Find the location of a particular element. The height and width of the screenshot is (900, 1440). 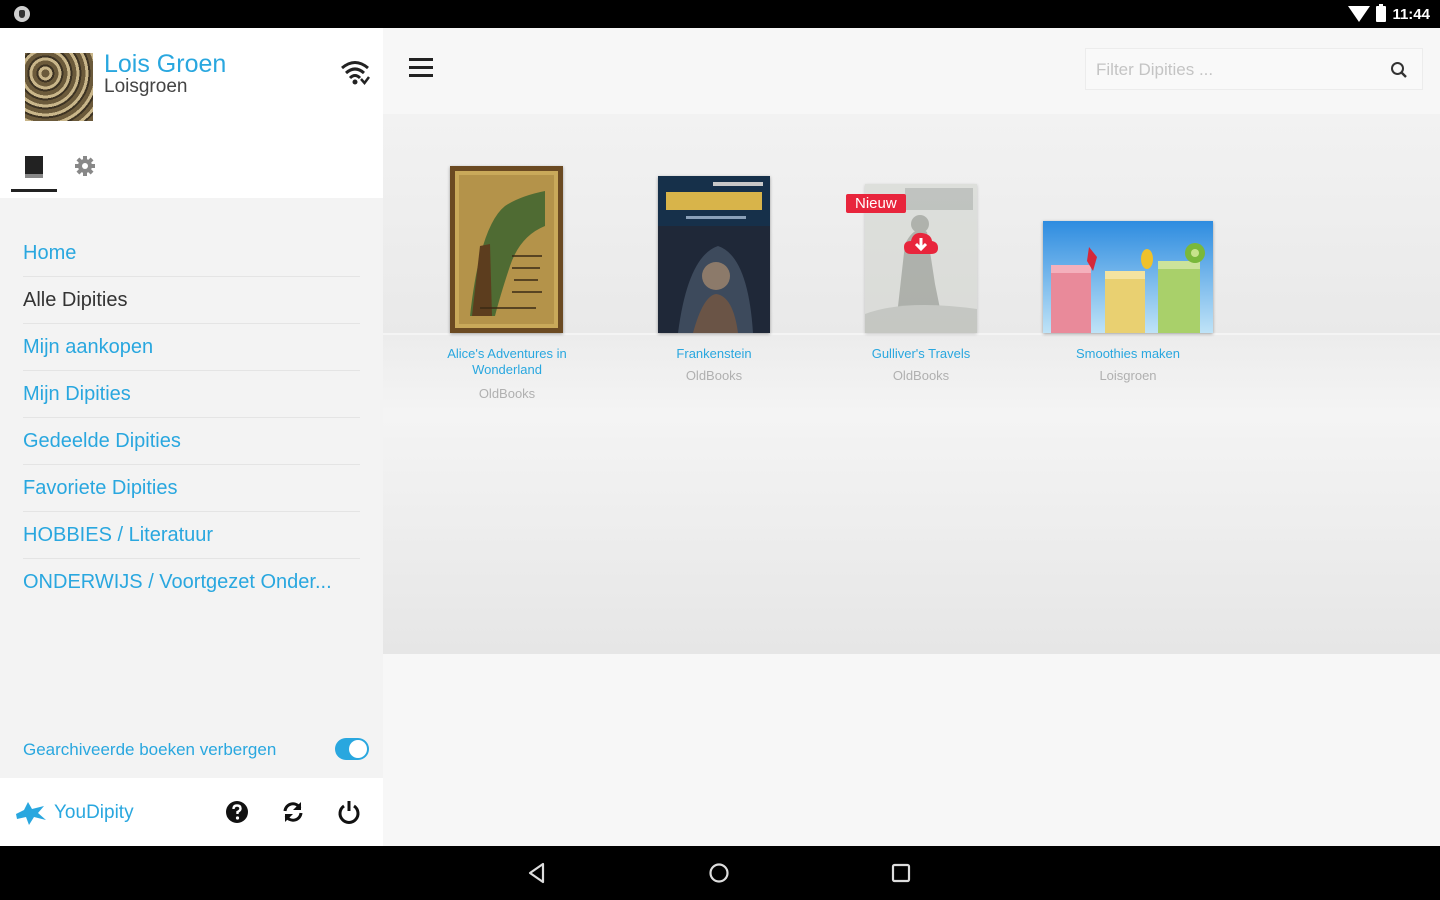

back-icon is located at coordinates (537, 873).